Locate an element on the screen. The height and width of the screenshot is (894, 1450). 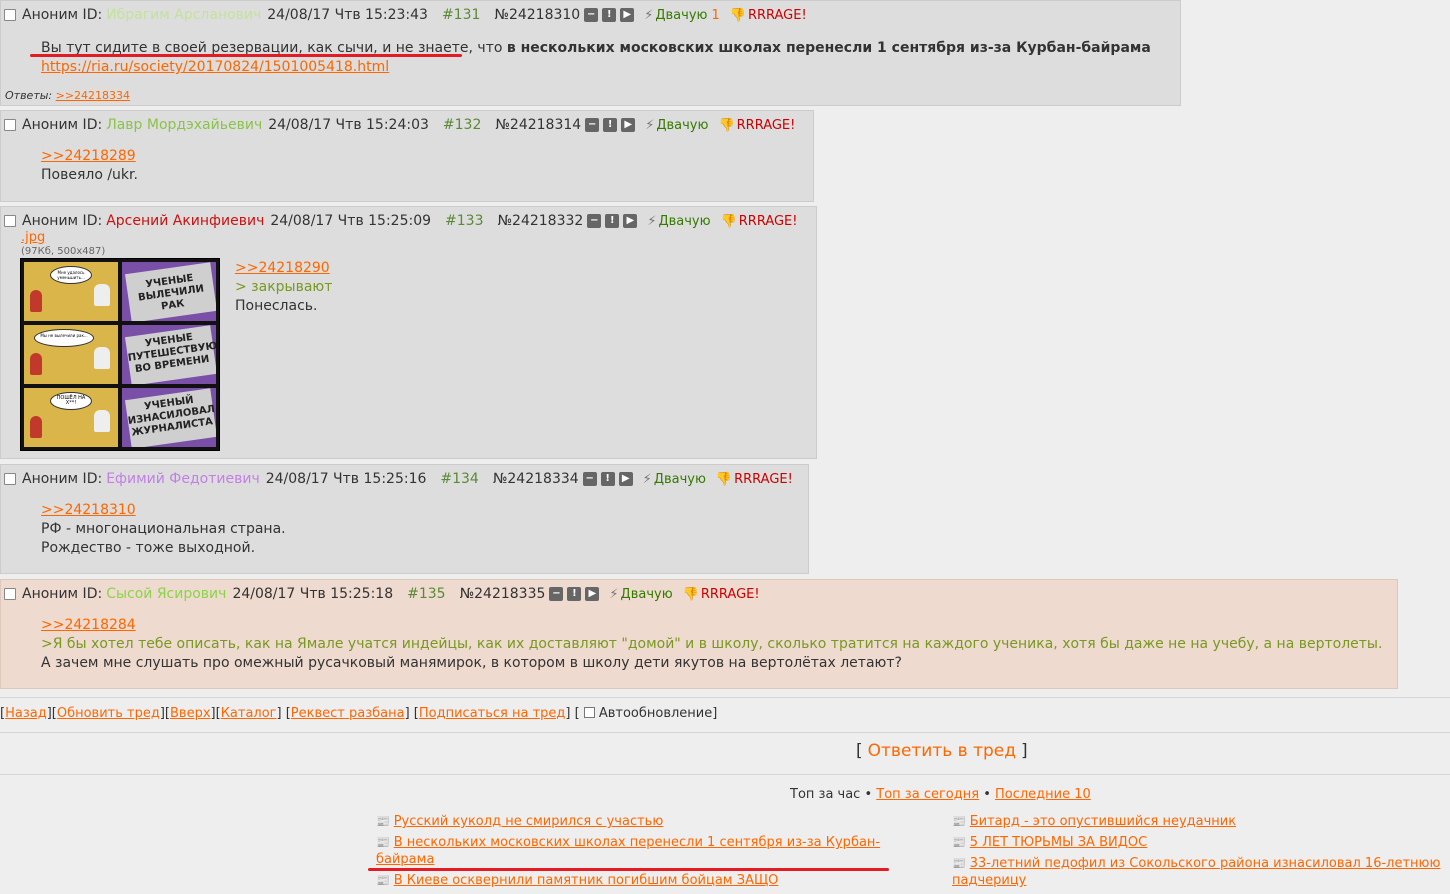
post-date: 24/08/17 Чтв 15:25:18 is located at coordinates (313, 594).